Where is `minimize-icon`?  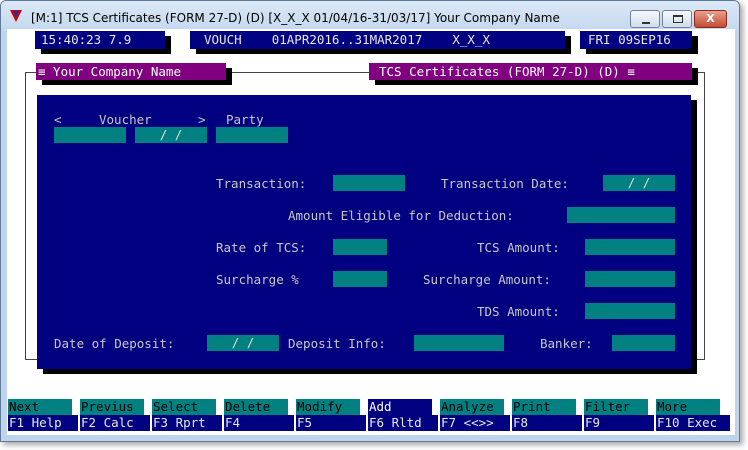
minimize-icon is located at coordinates (646, 23).